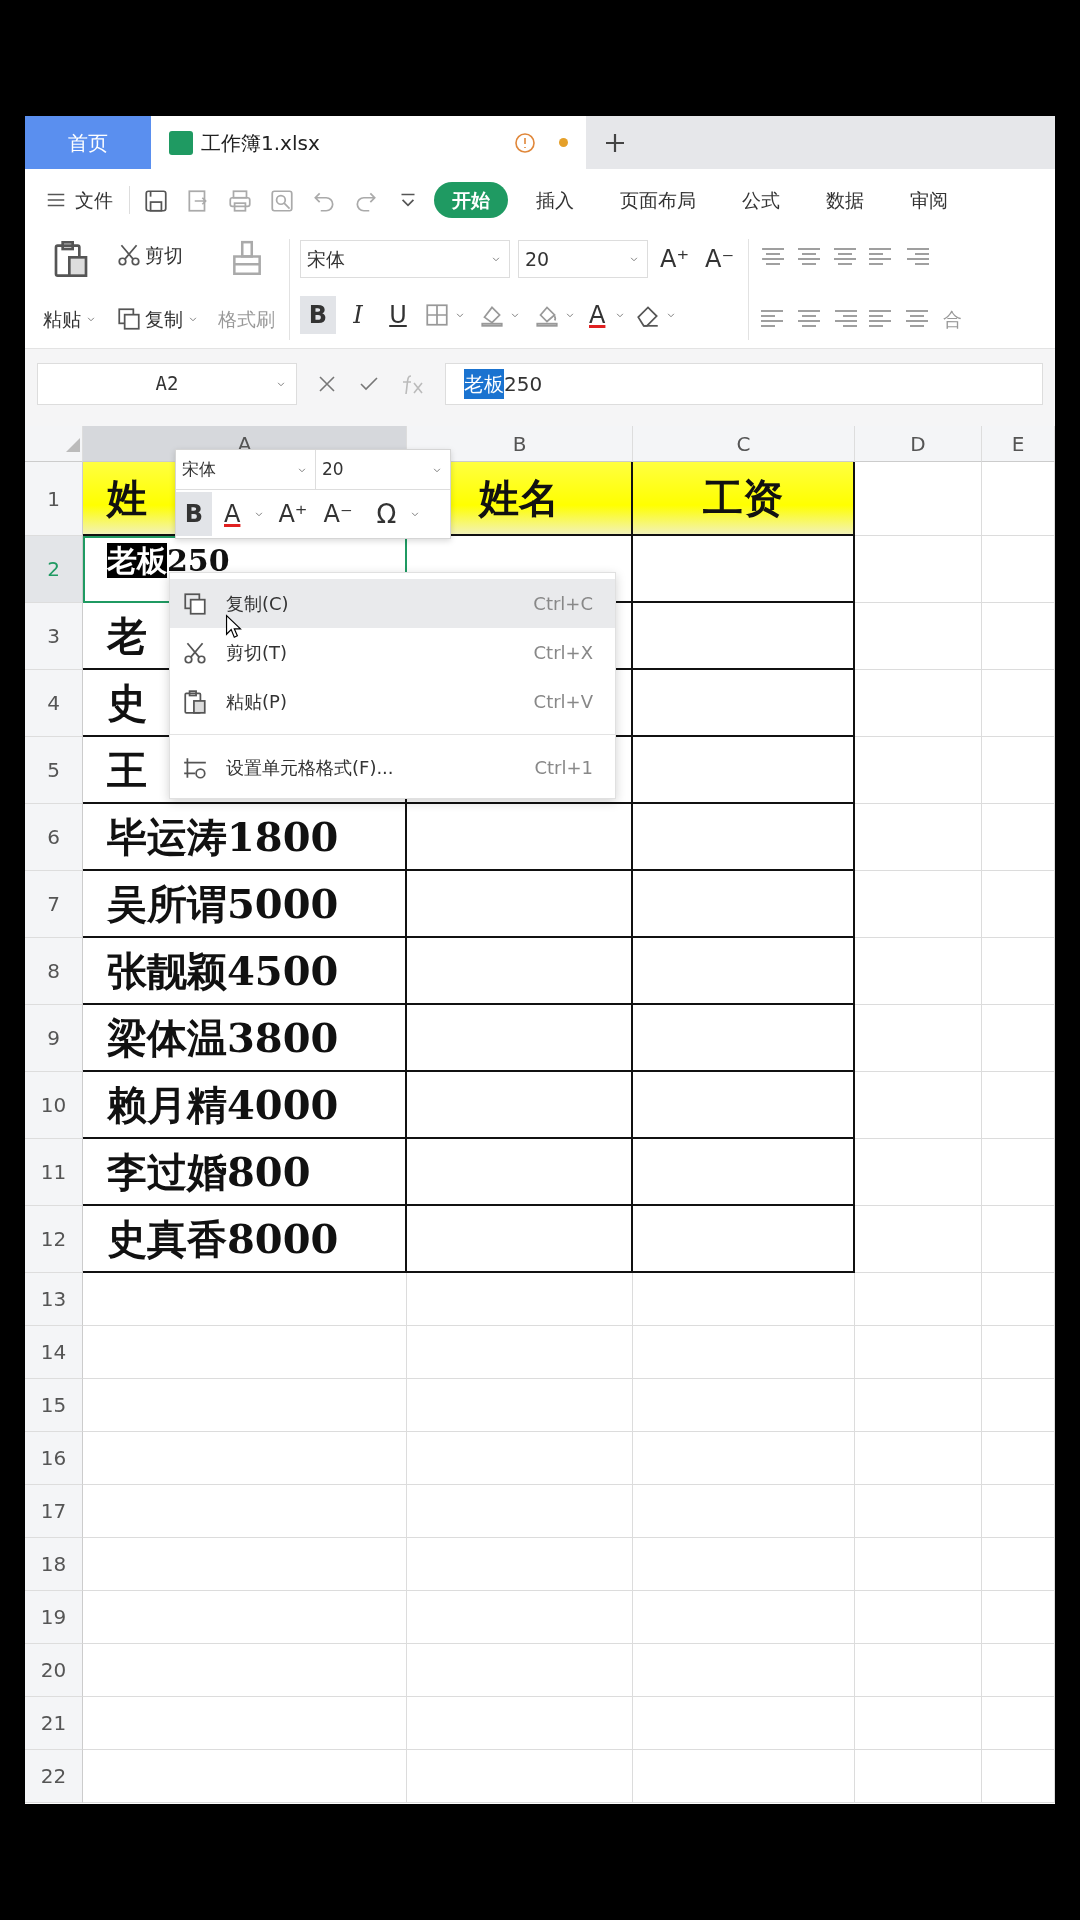  What do you see at coordinates (94, 200) in the screenshot?
I see `file-menu-label: 文件` at bounding box center [94, 200].